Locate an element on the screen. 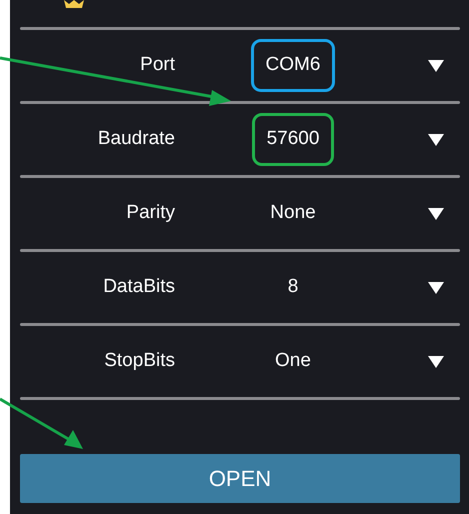 This screenshot has width=469, height=514. crown-icon is located at coordinates (74, 4).